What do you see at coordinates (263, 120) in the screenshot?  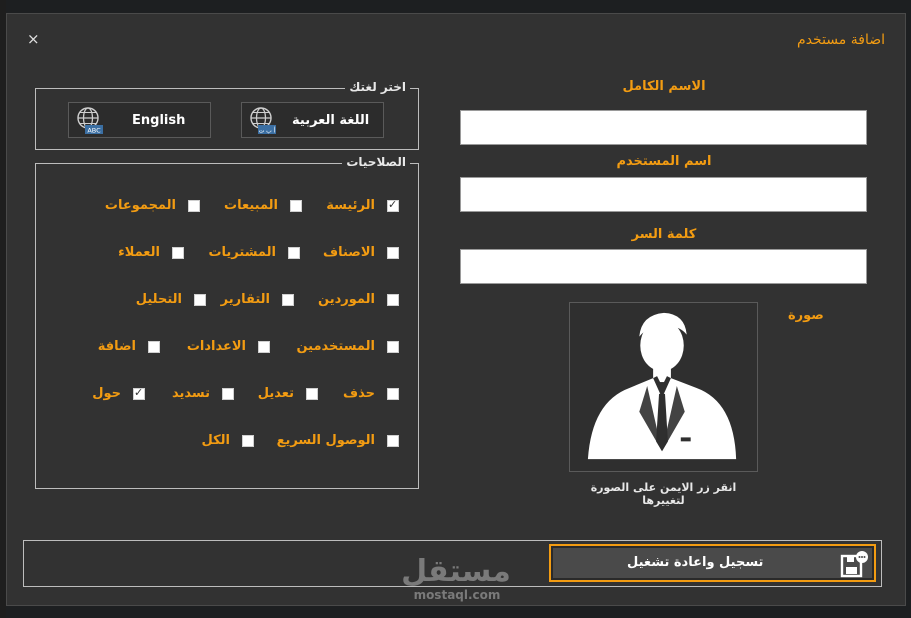 I see `globe-arabic-icon: أ ب ت` at bounding box center [263, 120].